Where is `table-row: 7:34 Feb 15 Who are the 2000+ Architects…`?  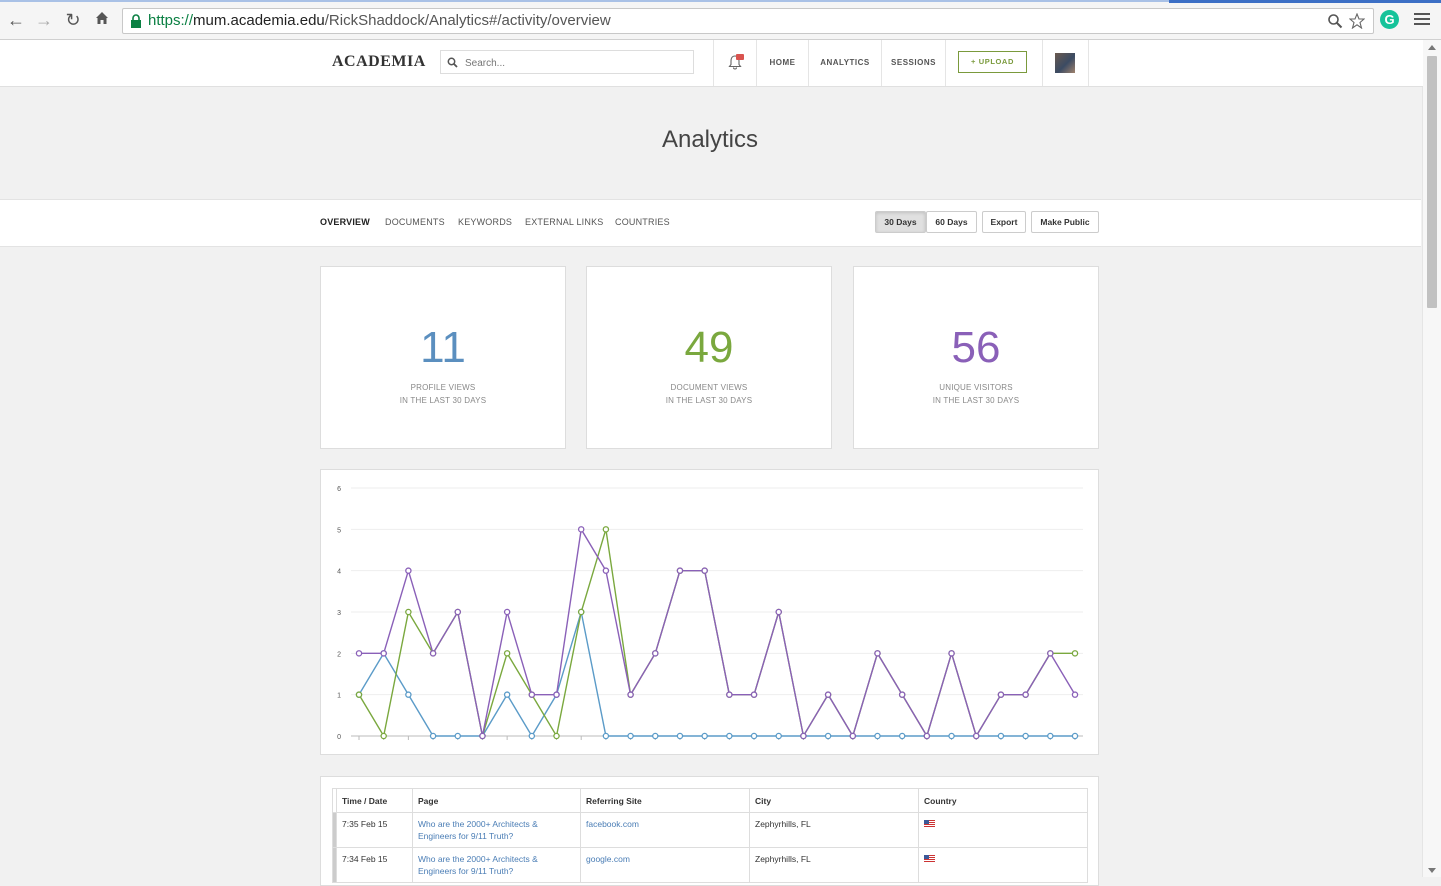
table-row: 7:34 Feb 15 Who are the 2000+ Architects… is located at coordinates (710, 865).